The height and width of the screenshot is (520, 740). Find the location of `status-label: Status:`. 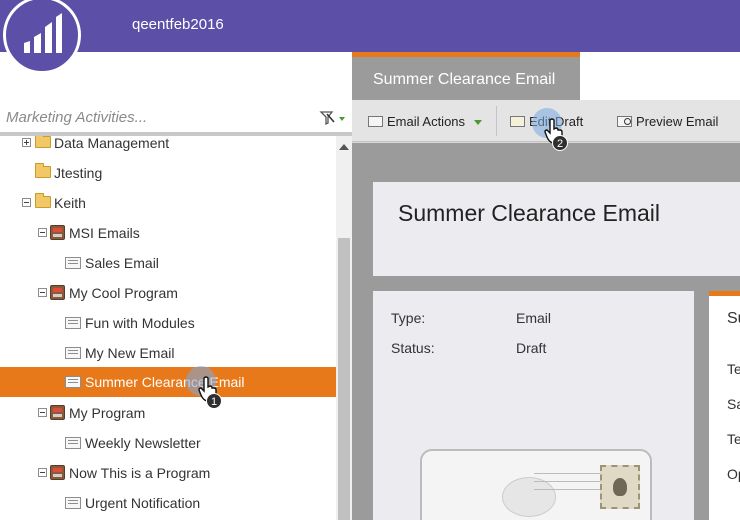

status-label: Status: is located at coordinates (413, 348).